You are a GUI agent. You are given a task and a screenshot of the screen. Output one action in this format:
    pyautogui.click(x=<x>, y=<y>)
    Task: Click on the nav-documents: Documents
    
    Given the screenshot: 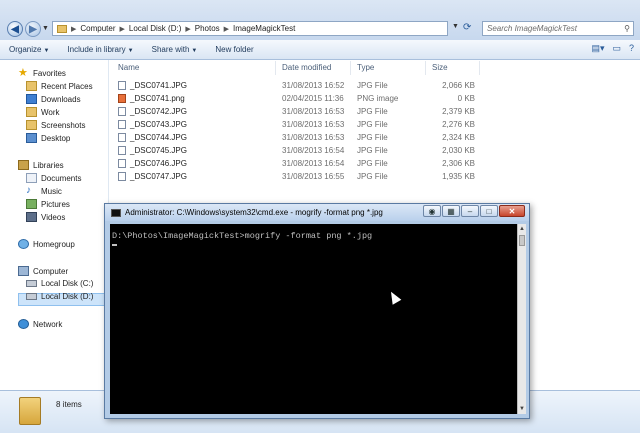 What is the action you would take?
    pyautogui.click(x=53, y=178)
    